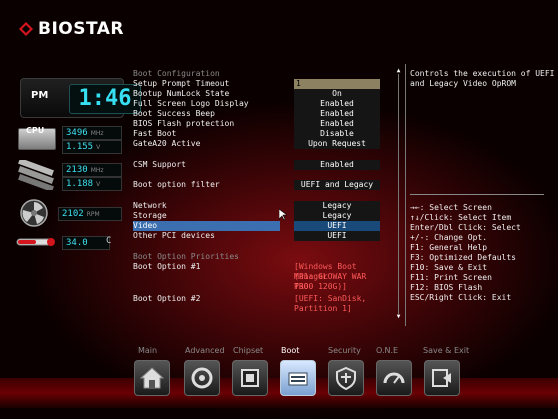  I want to click on cpu-label: CPU, so click(35, 130).